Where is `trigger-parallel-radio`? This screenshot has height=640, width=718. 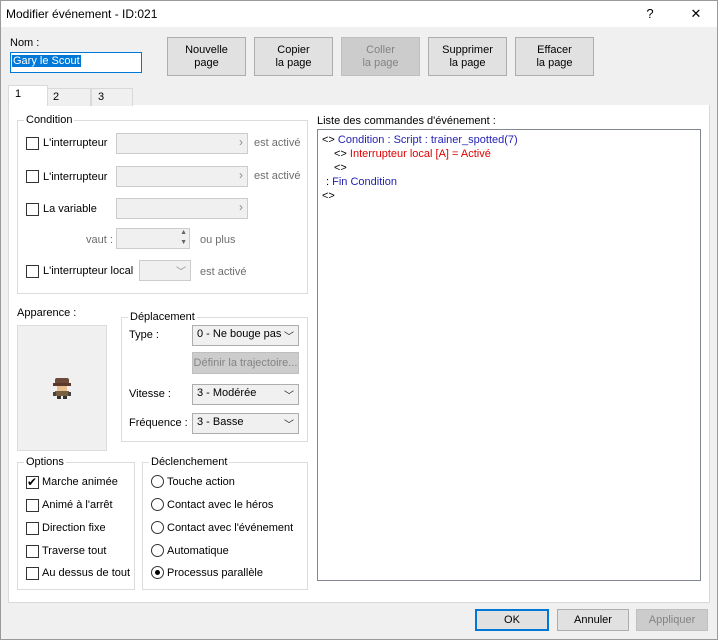
trigger-parallel-radio is located at coordinates (157, 572).